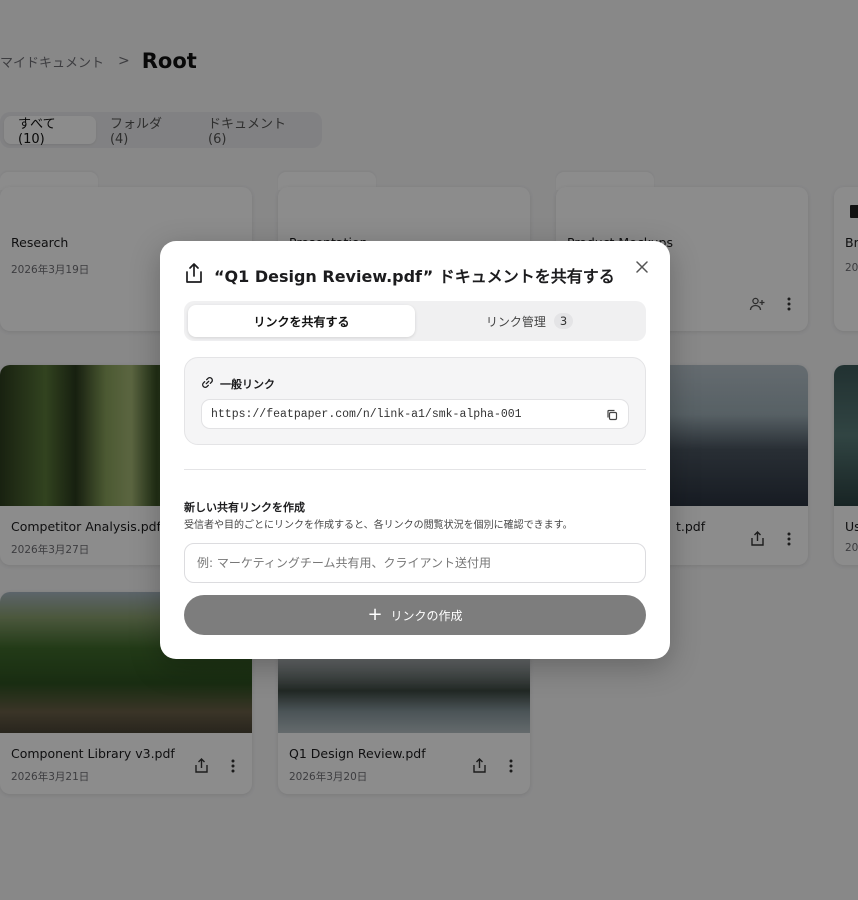 Image resolution: width=858 pixels, height=900 pixels. What do you see at coordinates (414, 276) in the screenshot?
I see `dialog-title: “Q1 Design Review.pdf” ドキュメントを共有する` at bounding box center [414, 276].